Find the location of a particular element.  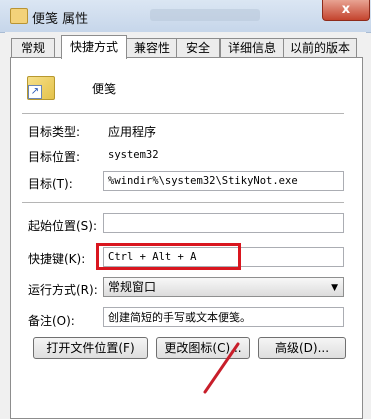

annotation-arrow is located at coordinates (221, 368).